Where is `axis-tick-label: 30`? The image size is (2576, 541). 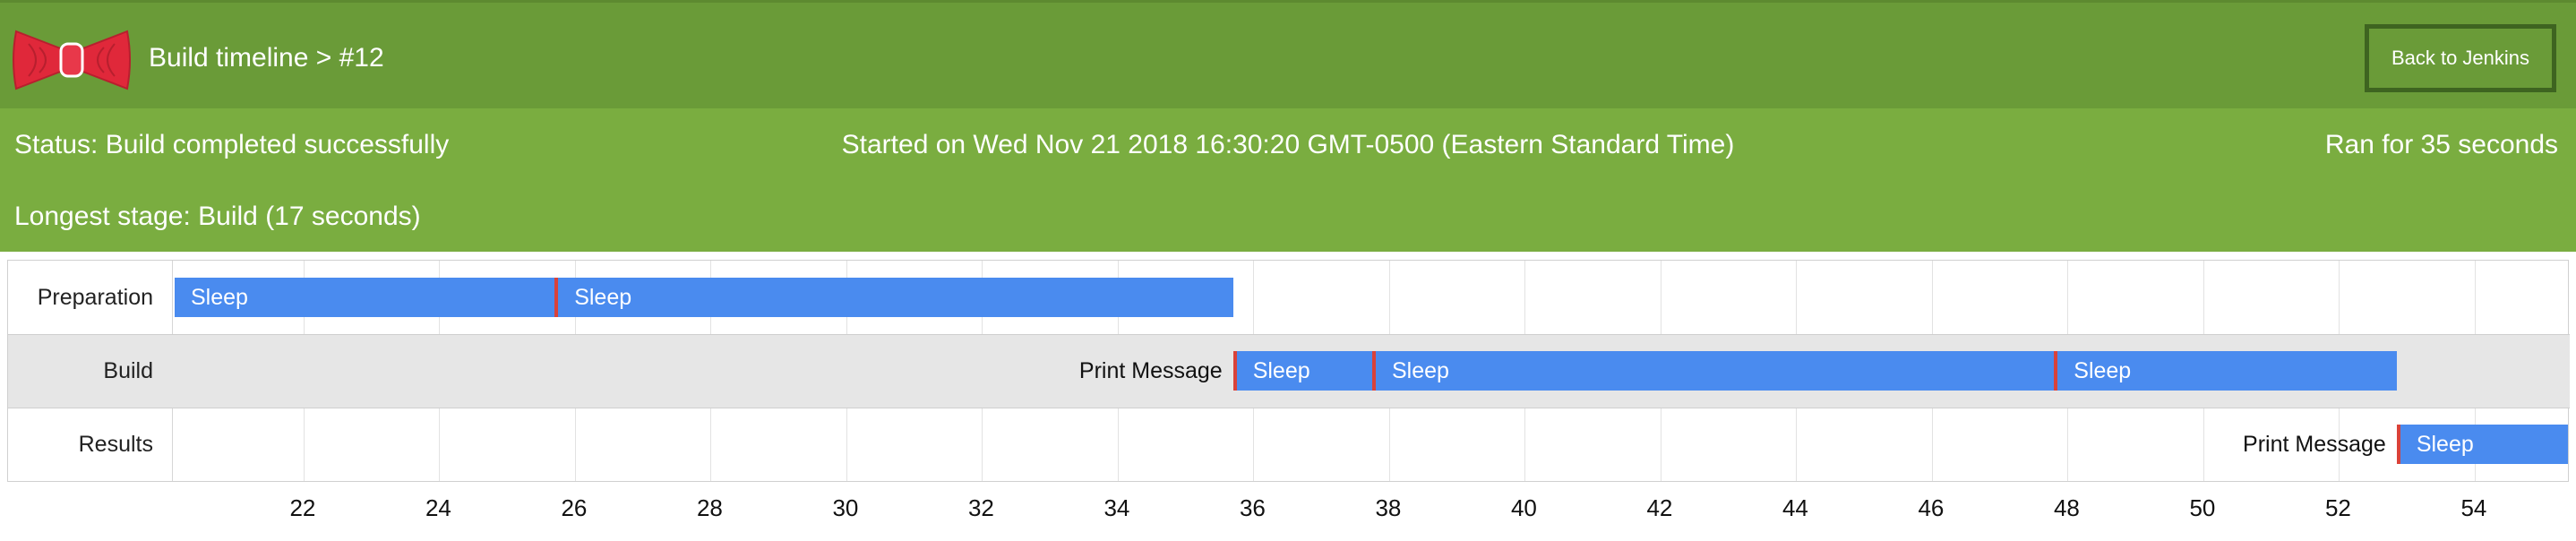 axis-tick-label: 30 is located at coordinates (845, 507).